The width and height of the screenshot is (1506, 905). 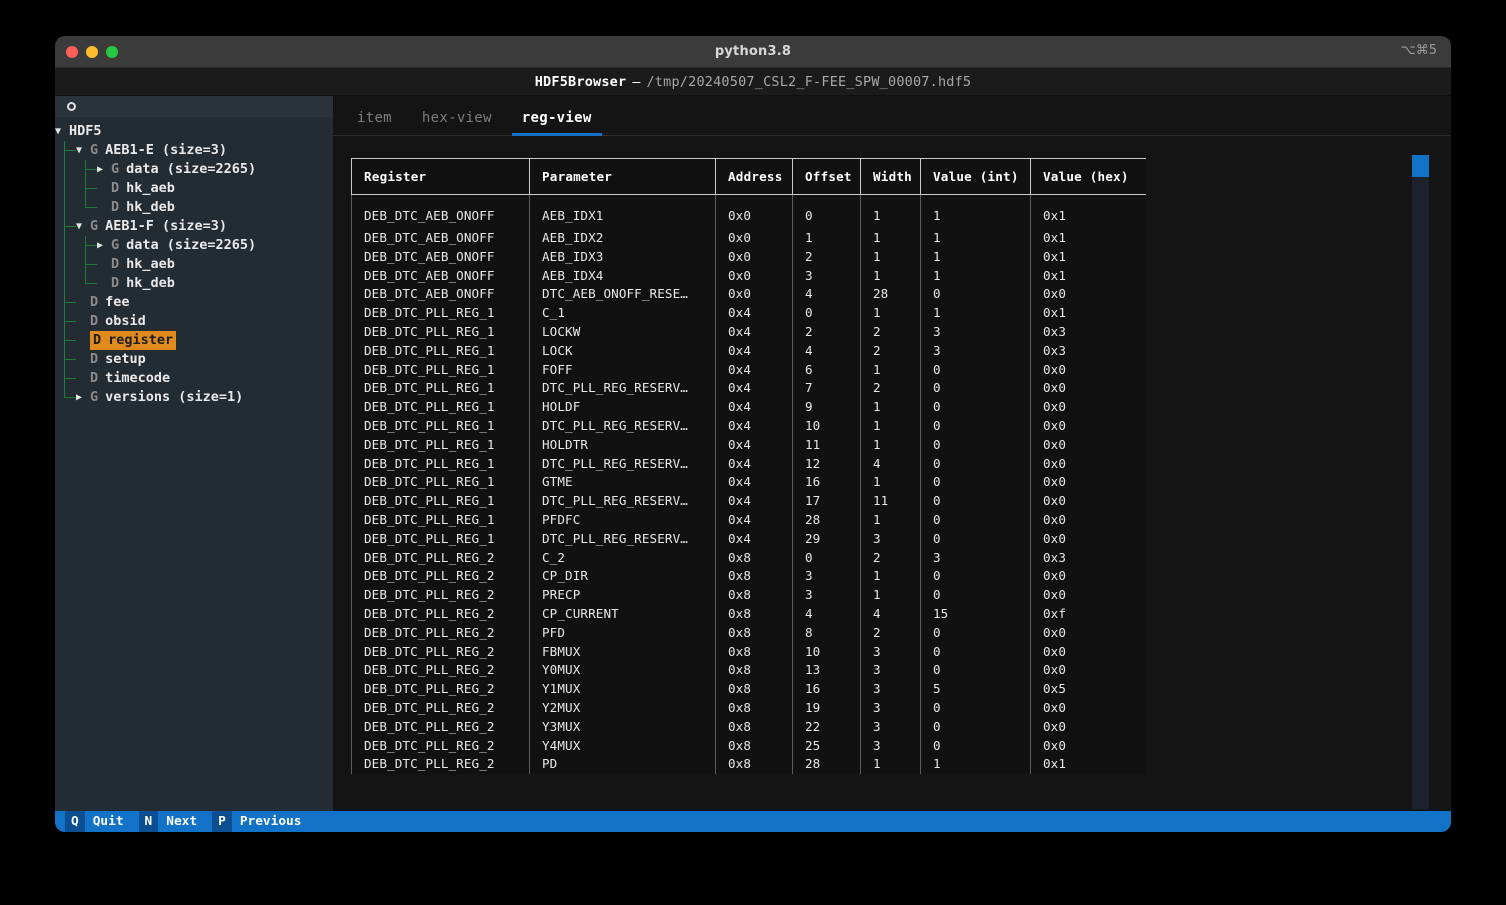 What do you see at coordinates (975, 614) in the screenshot?
I see `table-cell: 15` at bounding box center [975, 614].